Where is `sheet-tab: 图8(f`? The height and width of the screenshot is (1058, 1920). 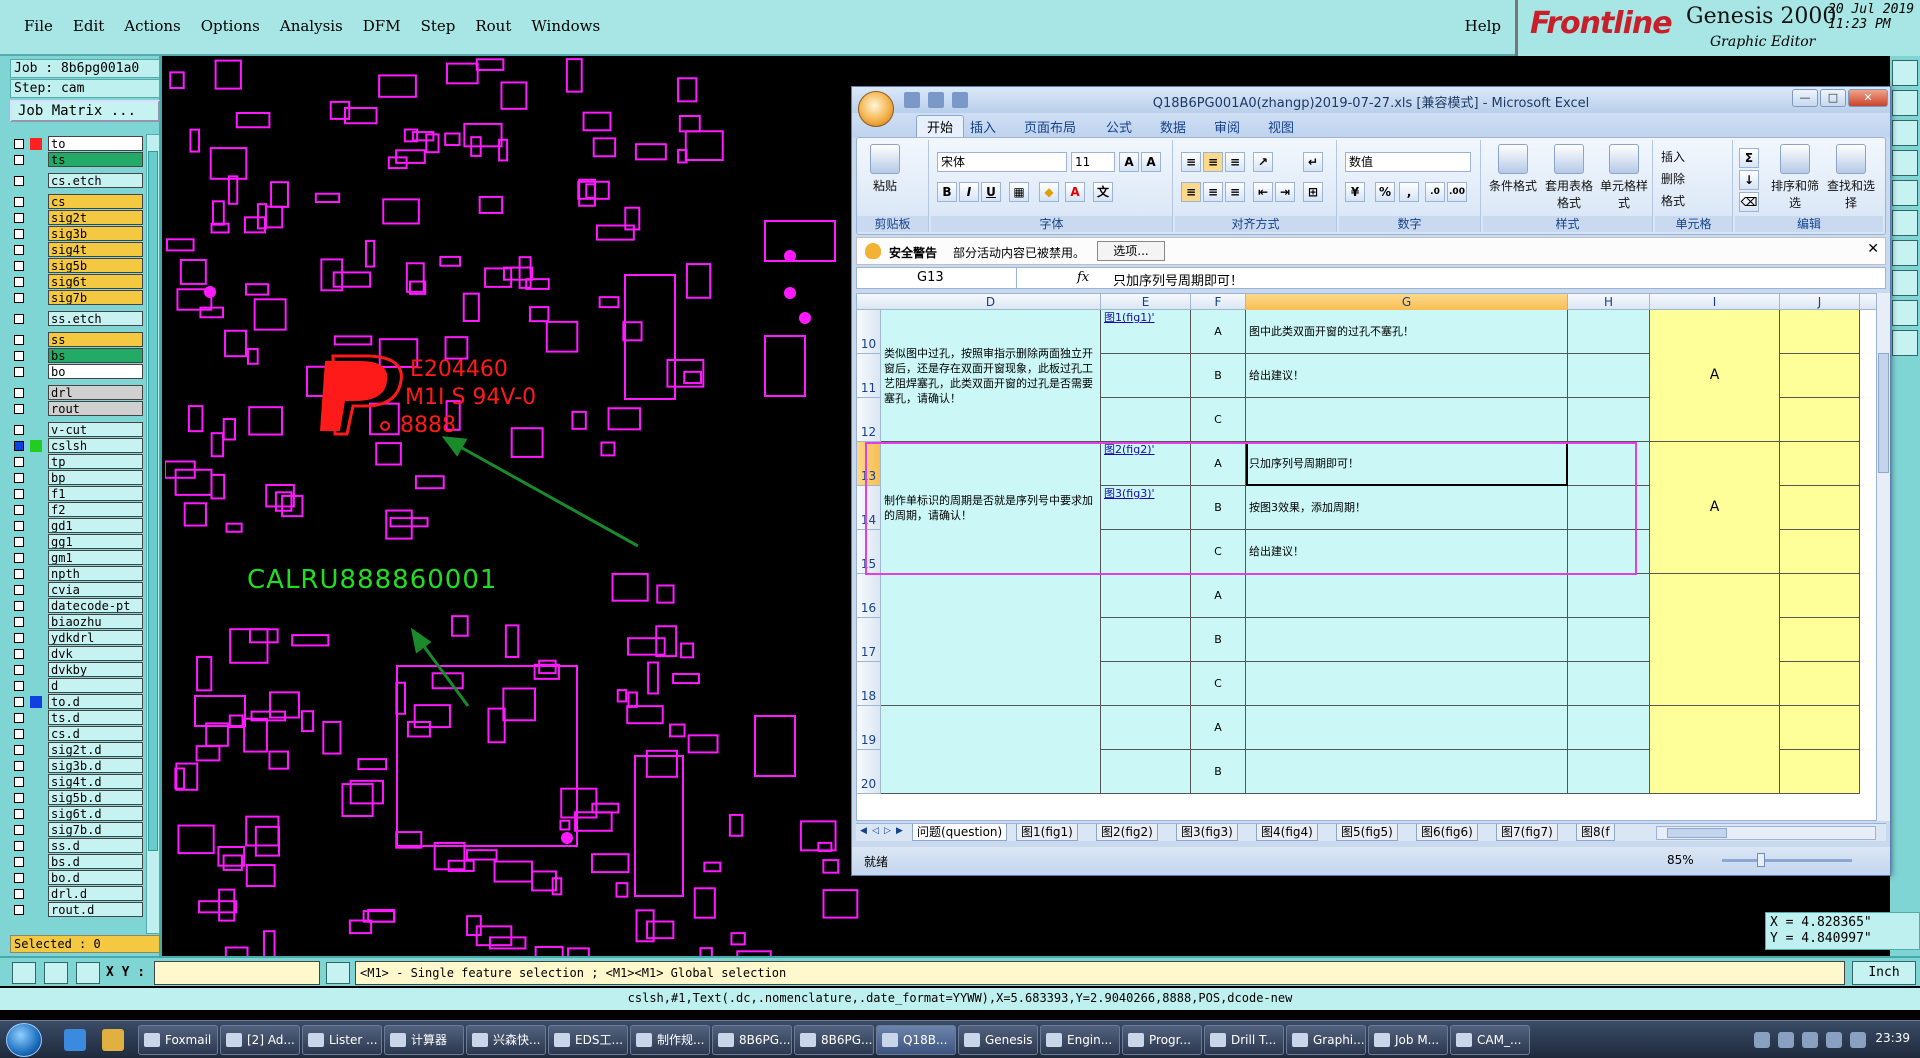
sheet-tab: 图8(f is located at coordinates (1595, 832).